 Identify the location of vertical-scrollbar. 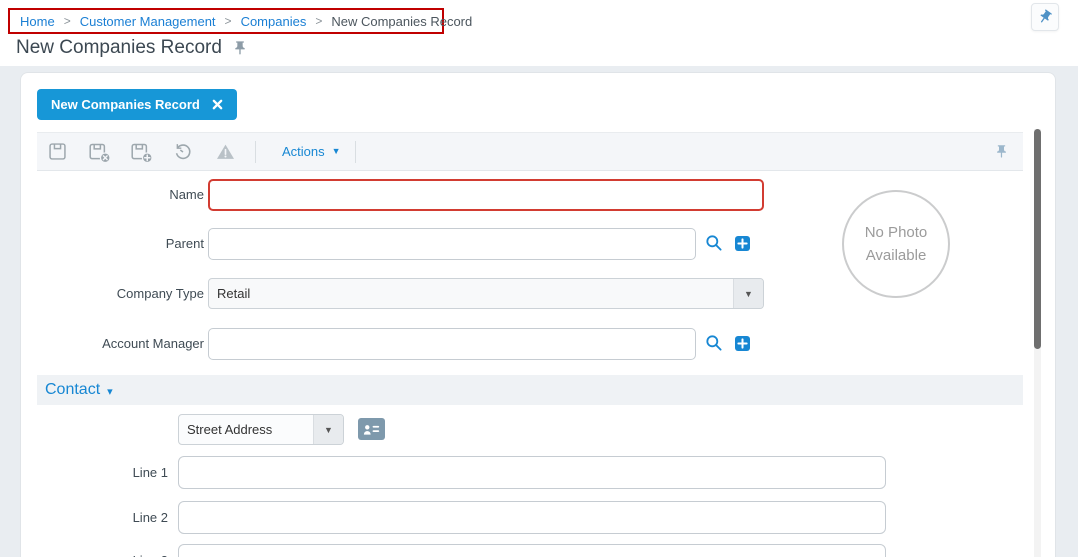
(1037, 343).